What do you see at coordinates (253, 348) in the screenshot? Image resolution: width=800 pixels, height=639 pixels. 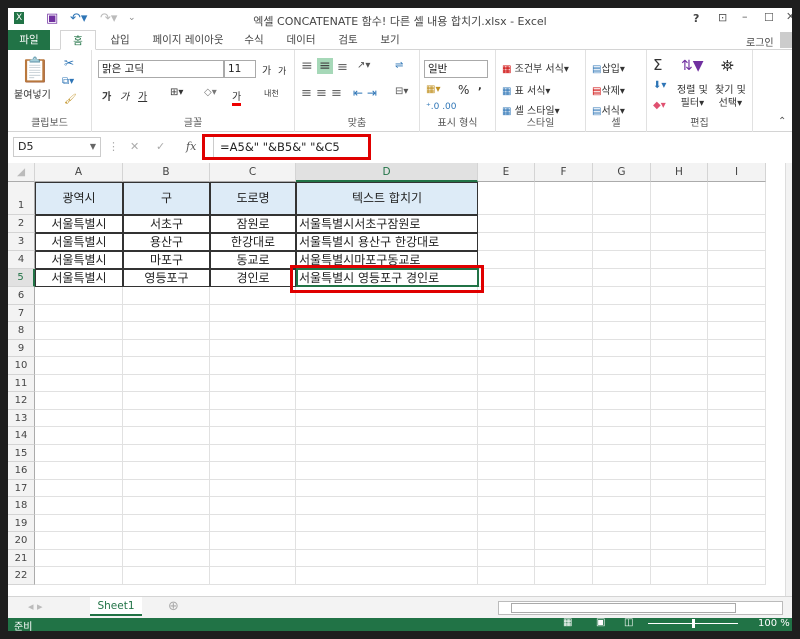 I see `cell-C9` at bounding box center [253, 348].